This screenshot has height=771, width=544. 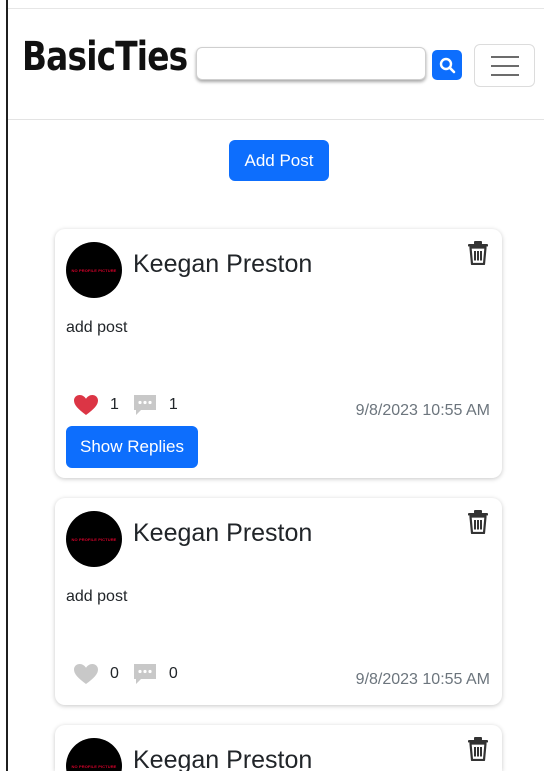 What do you see at coordinates (105, 57) in the screenshot?
I see `brand-logo: BasicTies` at bounding box center [105, 57].